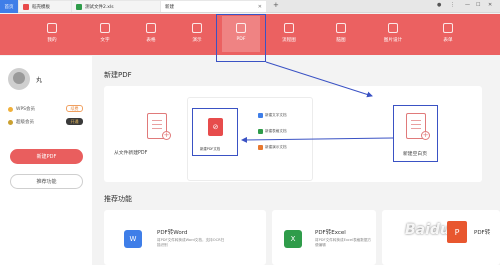 The width and height of the screenshot is (500, 265). Describe the element at coordinates (151, 28) in the screenshot. I see `table-icon` at that location.